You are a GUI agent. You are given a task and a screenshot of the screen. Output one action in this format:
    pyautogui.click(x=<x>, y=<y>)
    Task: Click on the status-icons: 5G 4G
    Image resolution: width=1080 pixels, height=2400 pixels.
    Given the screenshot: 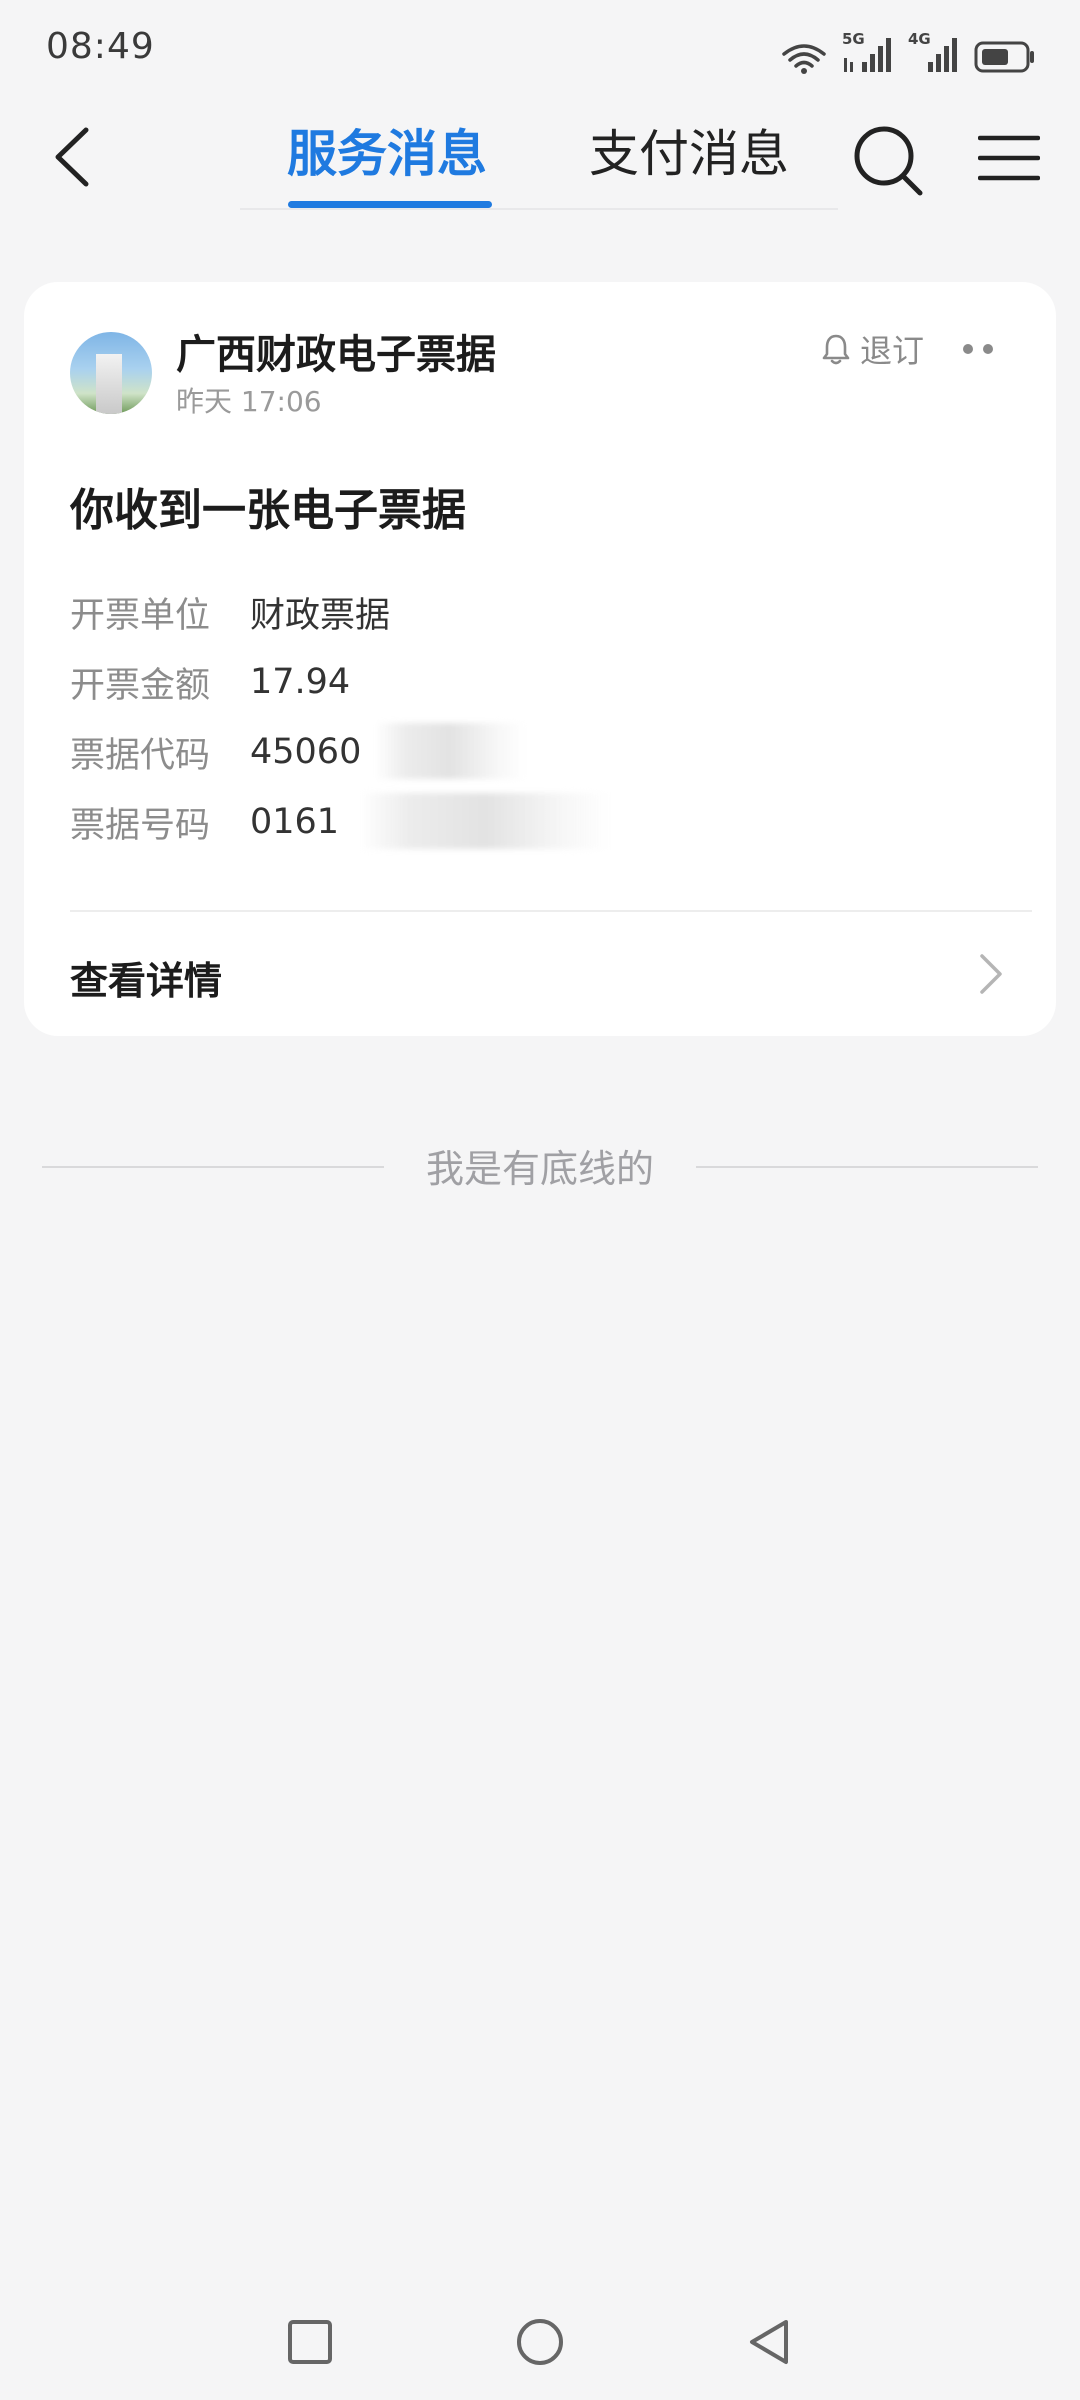 What is the action you would take?
    pyautogui.click(x=908, y=52)
    